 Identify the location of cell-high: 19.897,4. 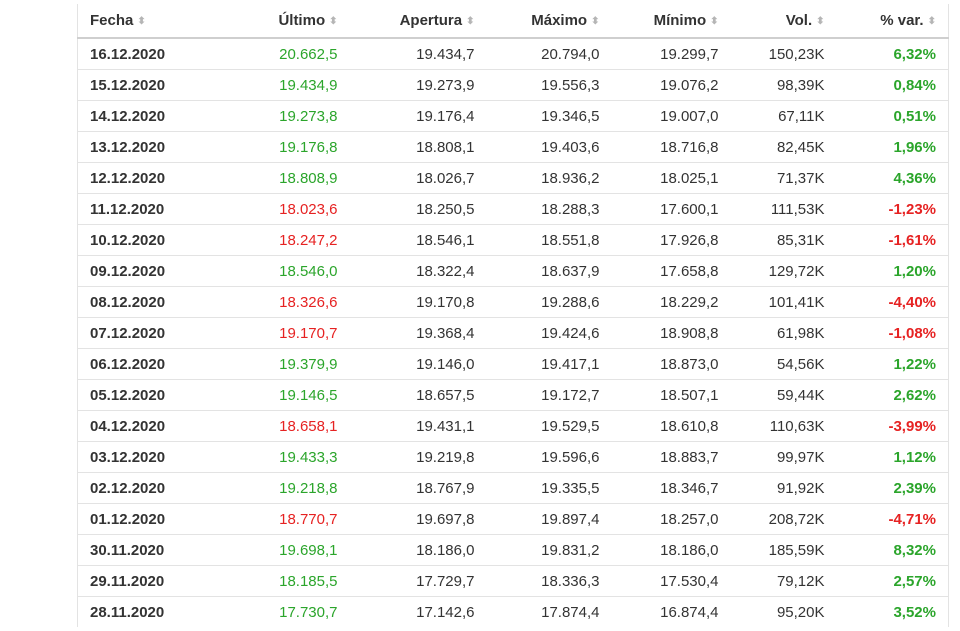
(549, 519).